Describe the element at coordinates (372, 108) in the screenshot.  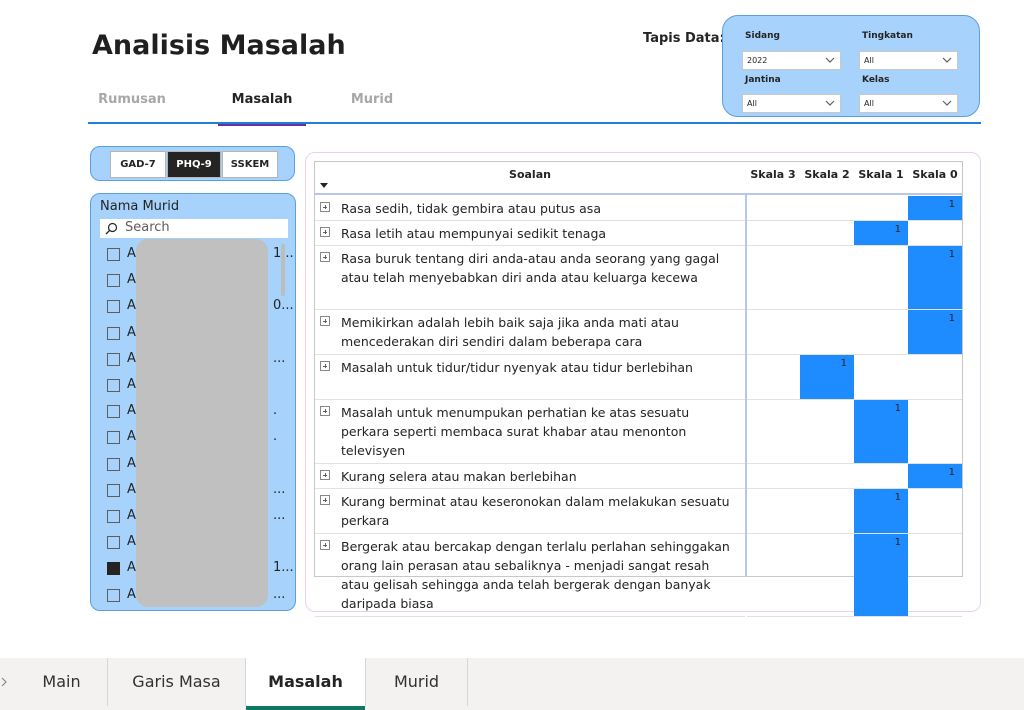
I see `nav-tab-murid: Murid` at that location.